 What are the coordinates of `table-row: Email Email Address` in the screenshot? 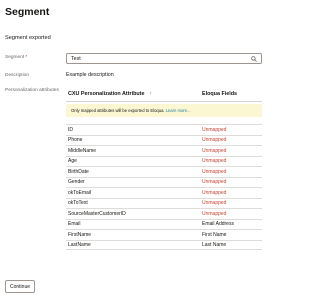 It's located at (164, 224).